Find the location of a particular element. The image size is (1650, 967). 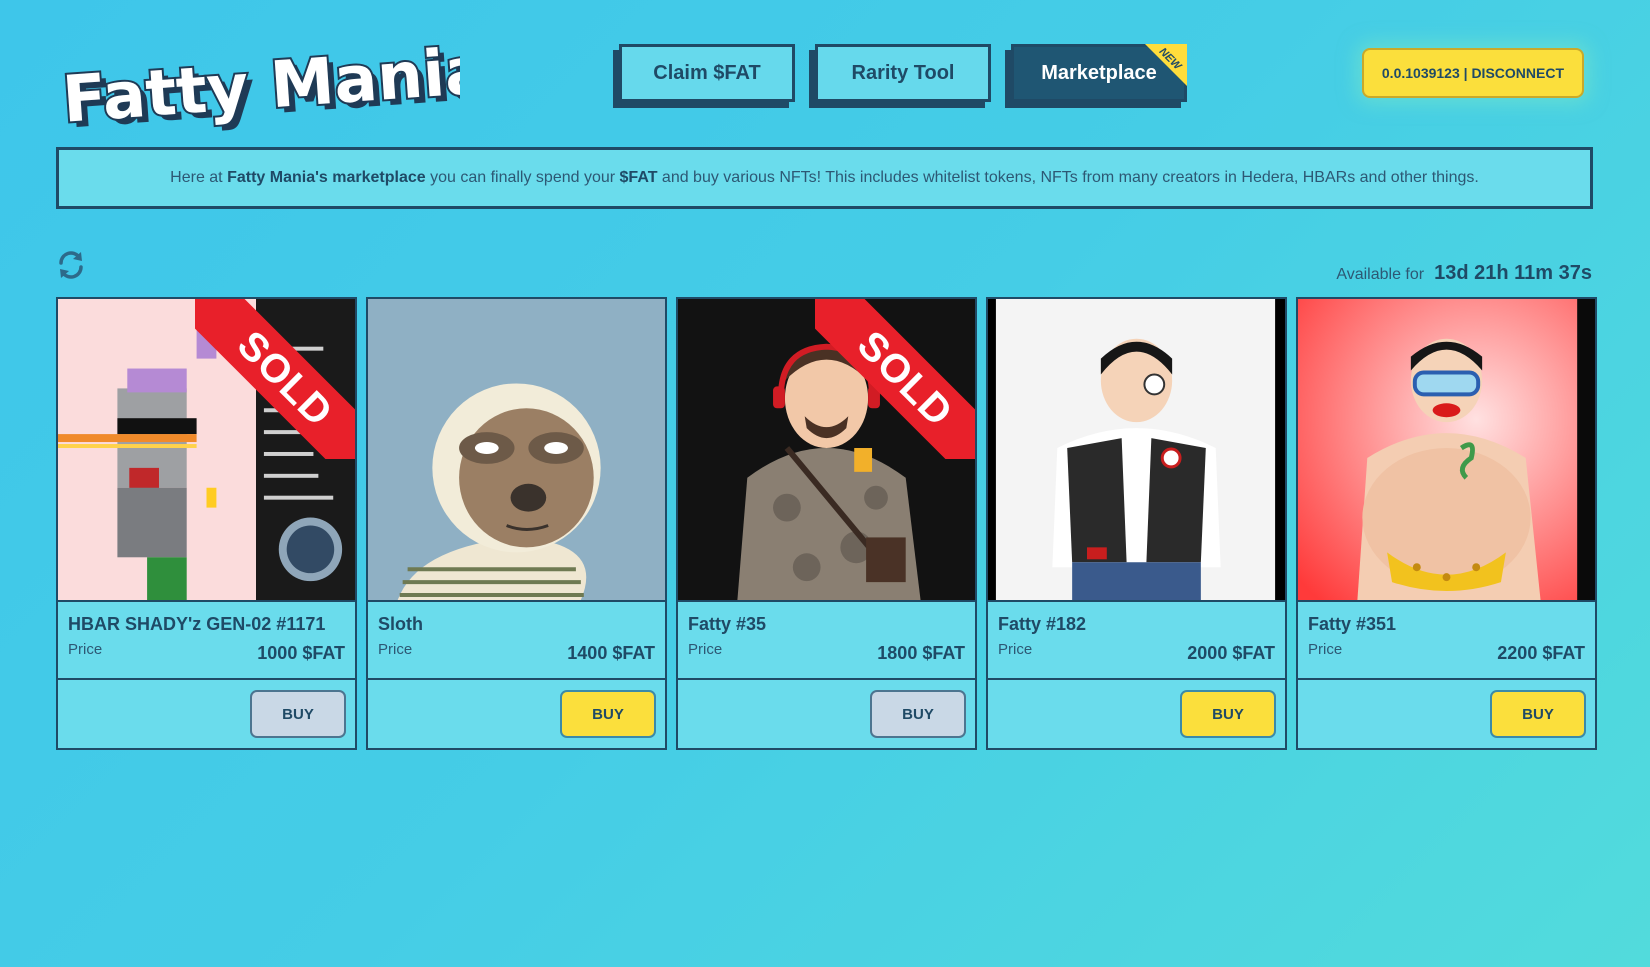

nft-card: SOLD Fatty #35 Price 1800 $FAT BUY is located at coordinates (826, 523).